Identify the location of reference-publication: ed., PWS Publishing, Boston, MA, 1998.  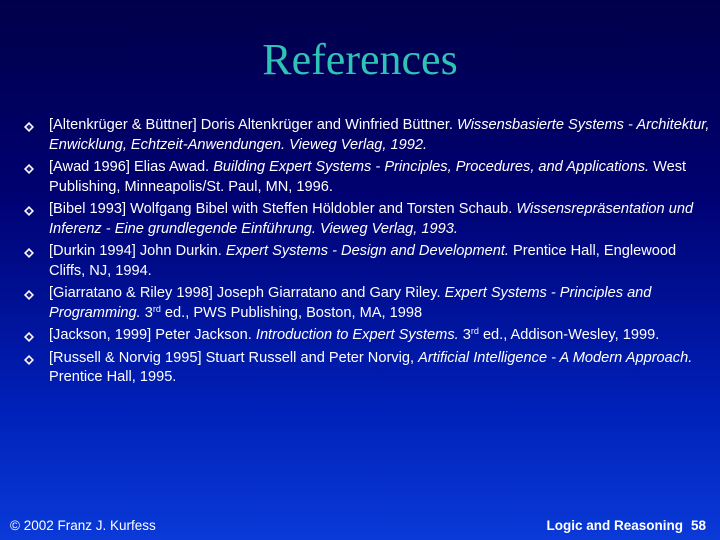
(293, 312).